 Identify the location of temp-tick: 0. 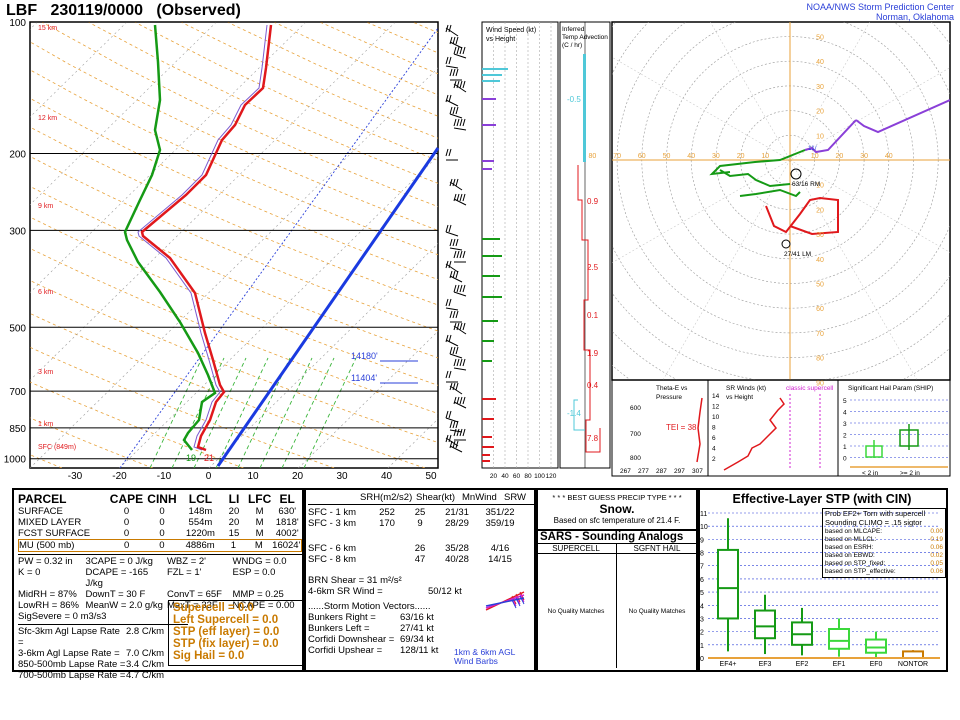
(209, 476).